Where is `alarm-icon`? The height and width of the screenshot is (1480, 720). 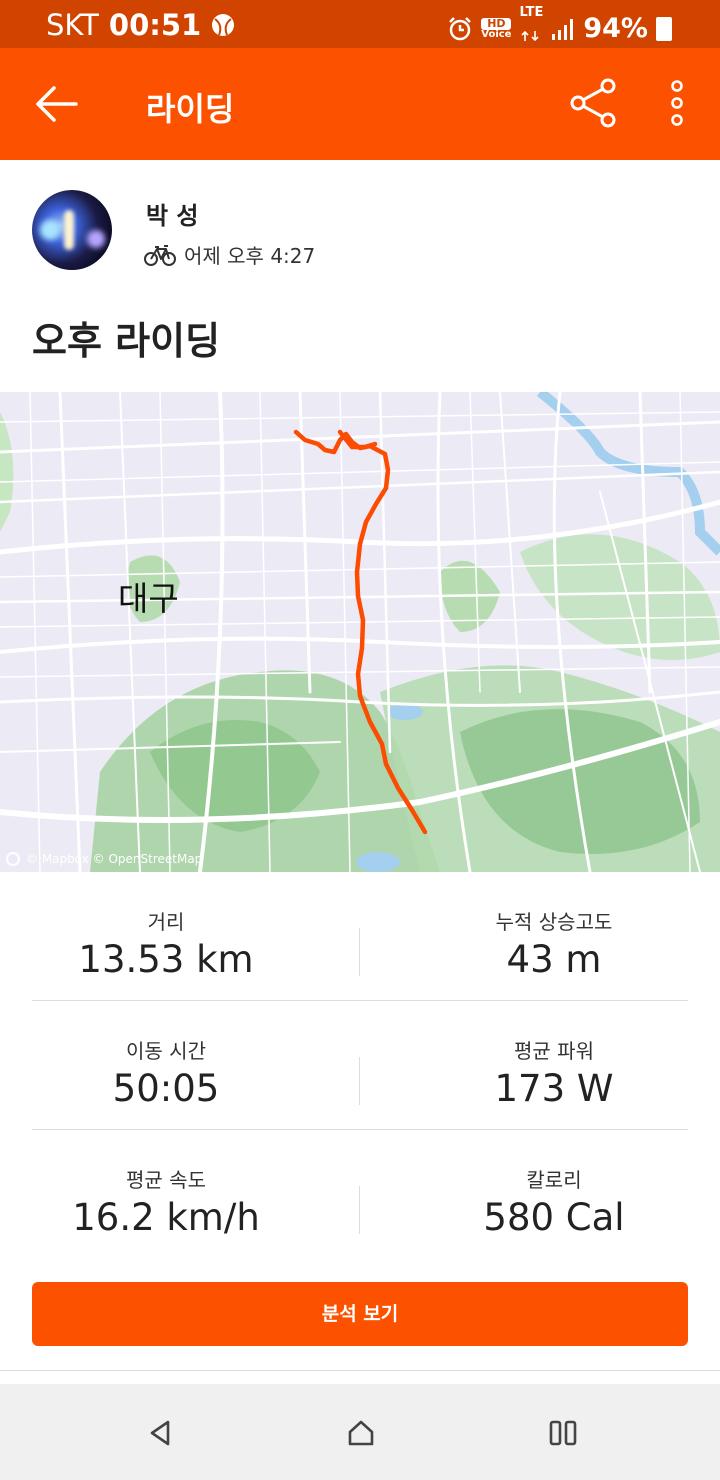 alarm-icon is located at coordinates (460, 28).